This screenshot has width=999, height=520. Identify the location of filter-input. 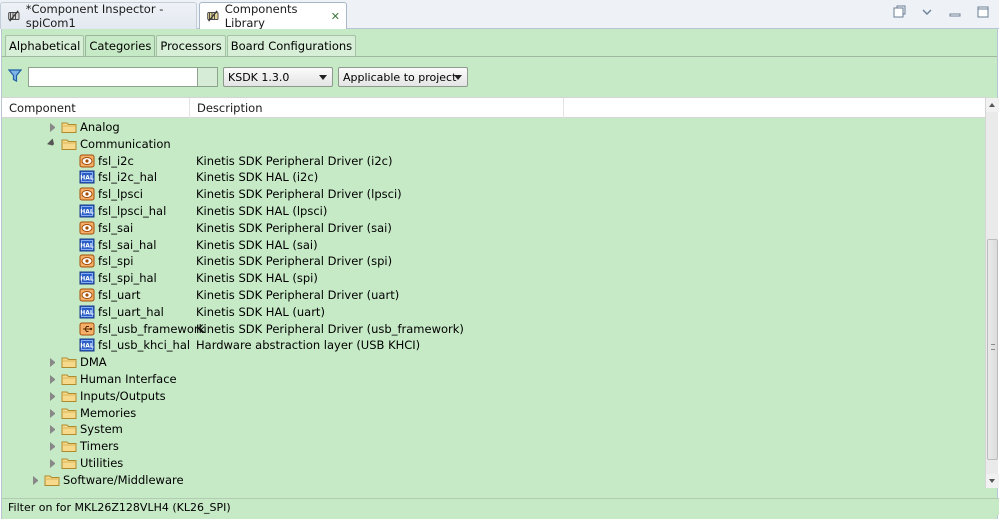
(113, 77).